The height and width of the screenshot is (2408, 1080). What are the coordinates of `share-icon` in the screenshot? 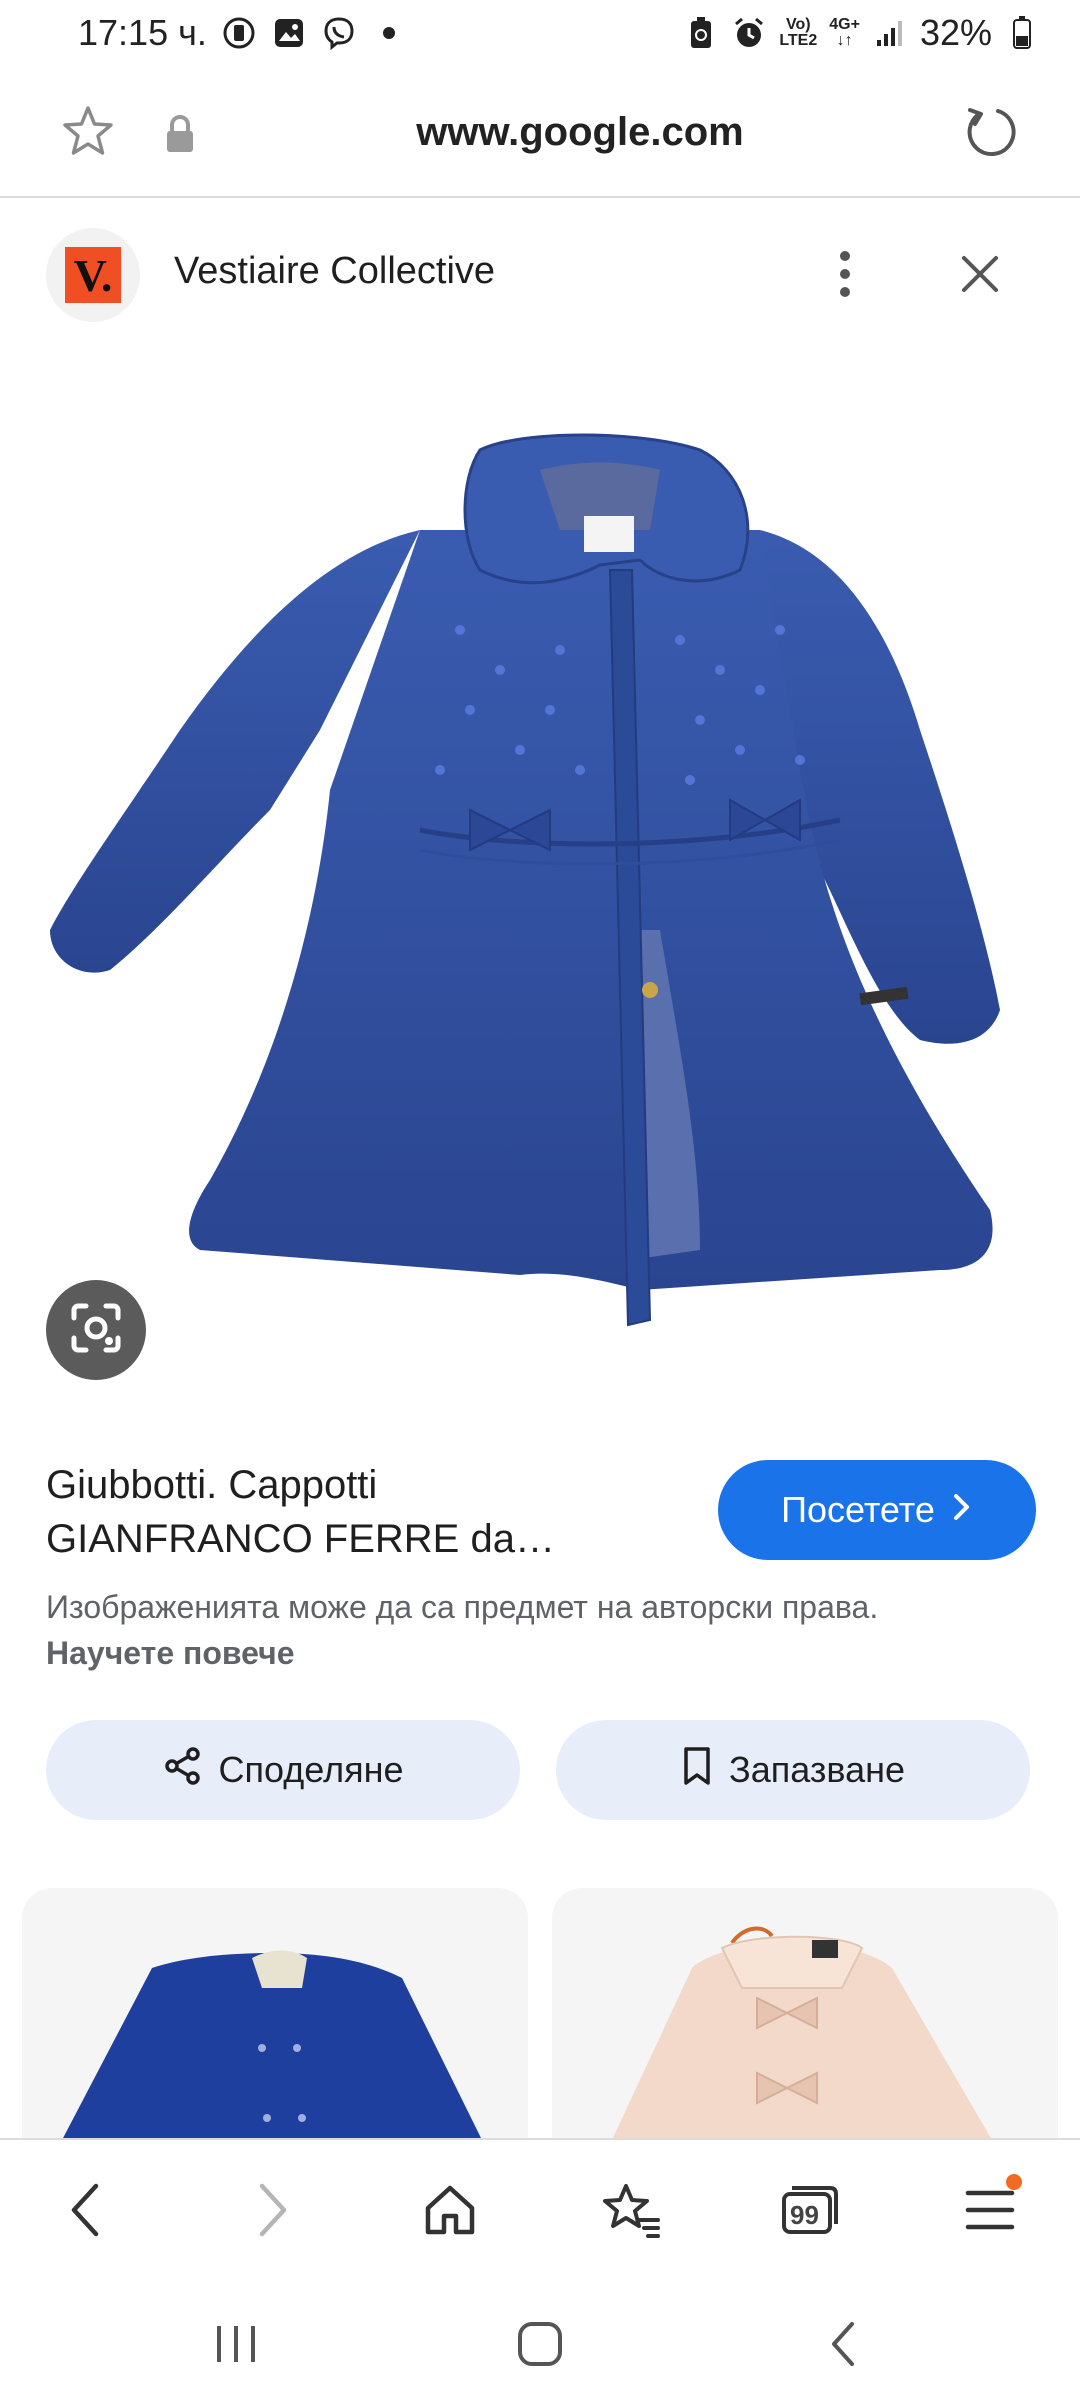 It's located at (183, 1770).